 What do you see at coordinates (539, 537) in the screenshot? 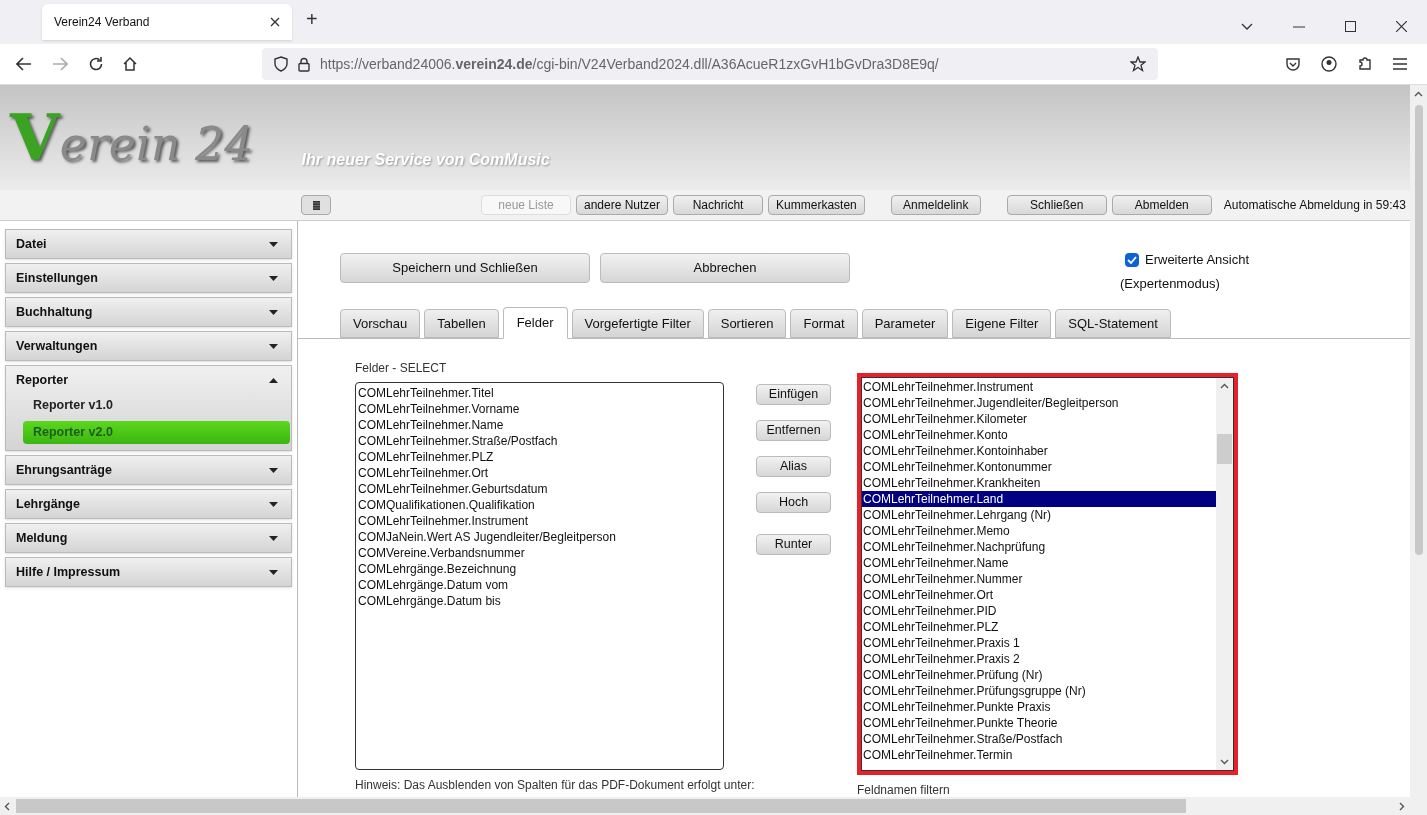
I see `list-option: COMJaNein.Wert AS Jugendleiter/Begleitperson` at bounding box center [539, 537].